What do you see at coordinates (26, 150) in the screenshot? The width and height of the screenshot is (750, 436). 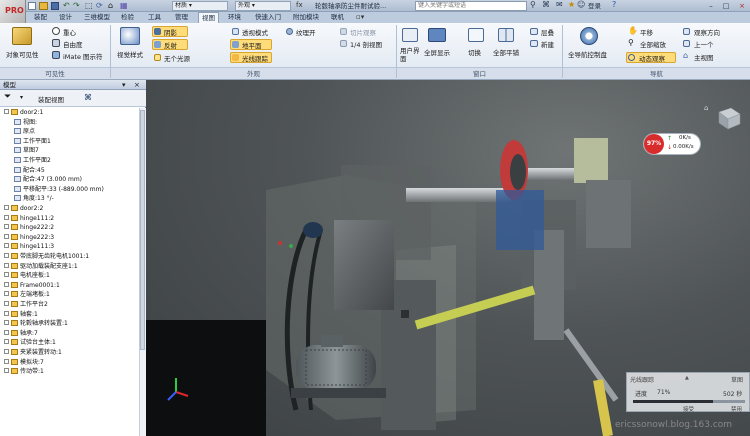 I see `tree-node: 草图7` at bounding box center [26, 150].